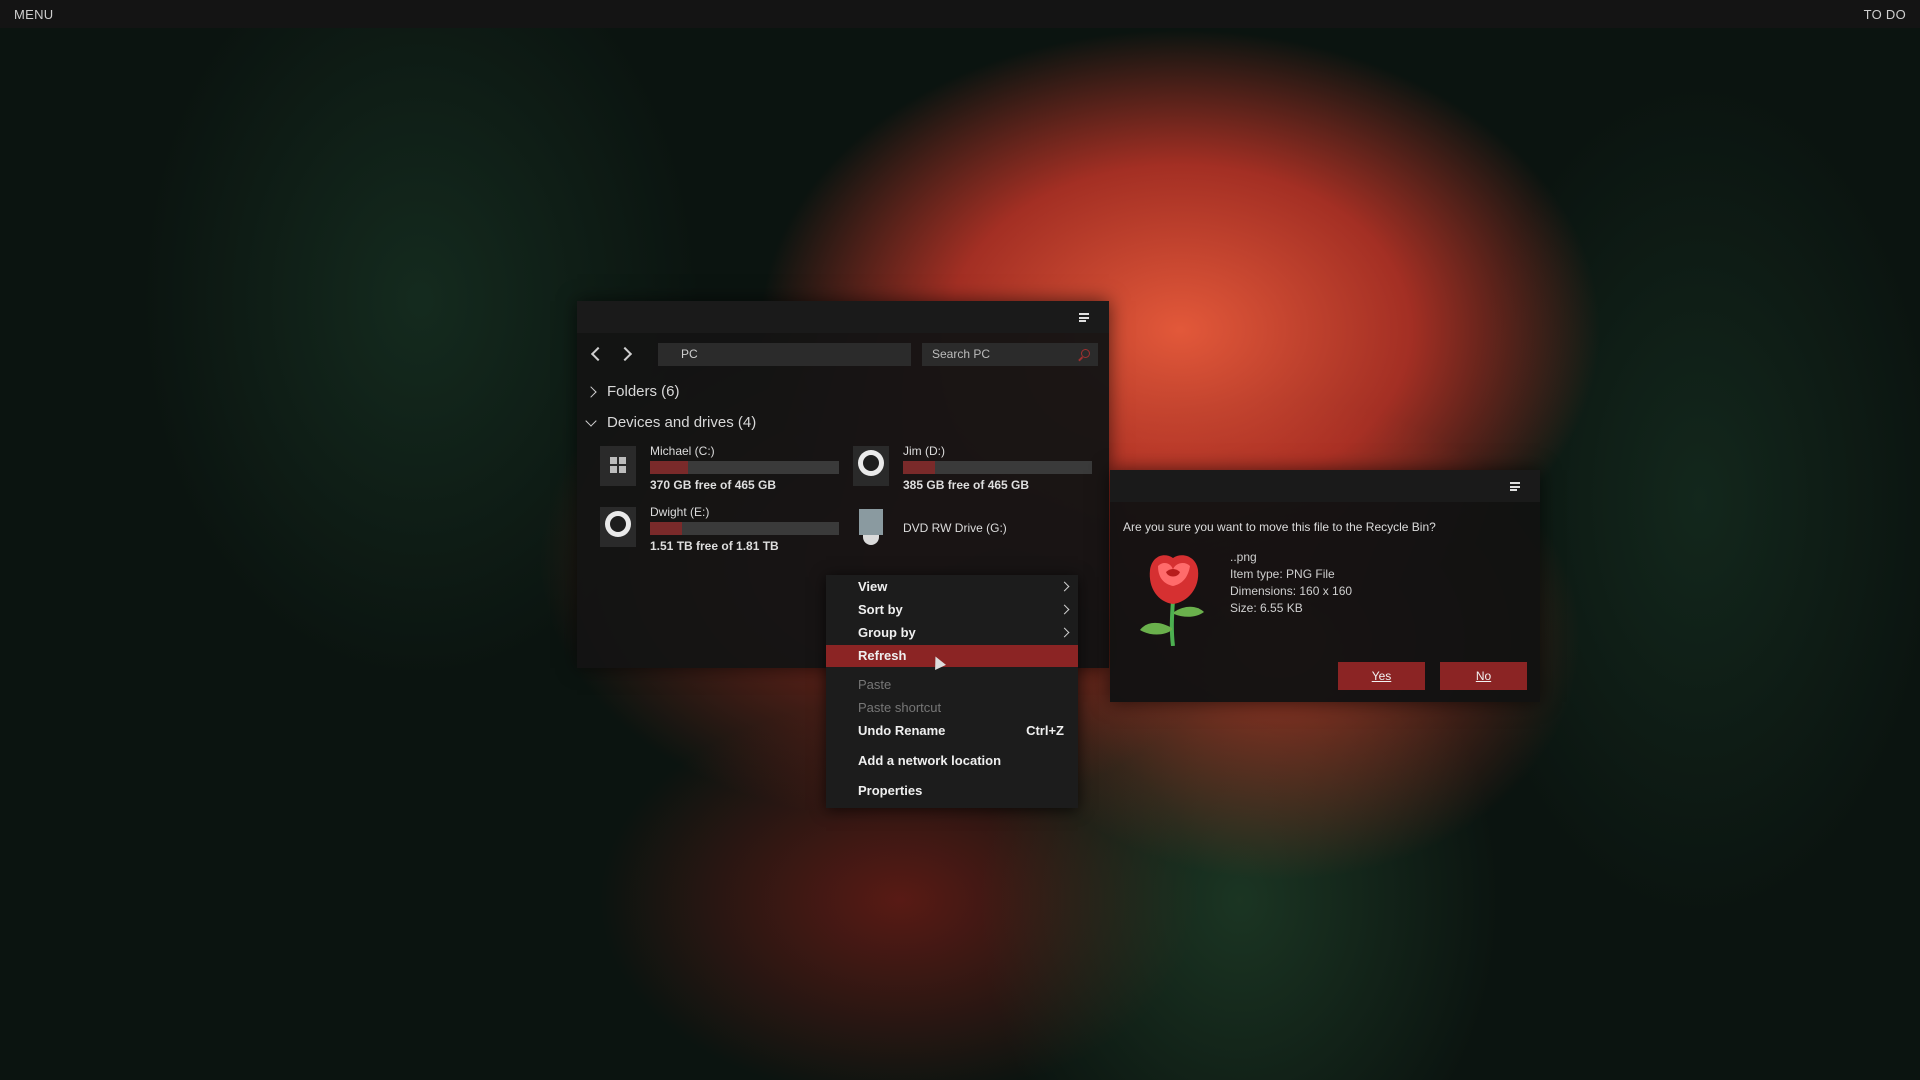  What do you see at coordinates (1266, 608) in the screenshot?
I see `file-size: Size: 6.55 KB` at bounding box center [1266, 608].